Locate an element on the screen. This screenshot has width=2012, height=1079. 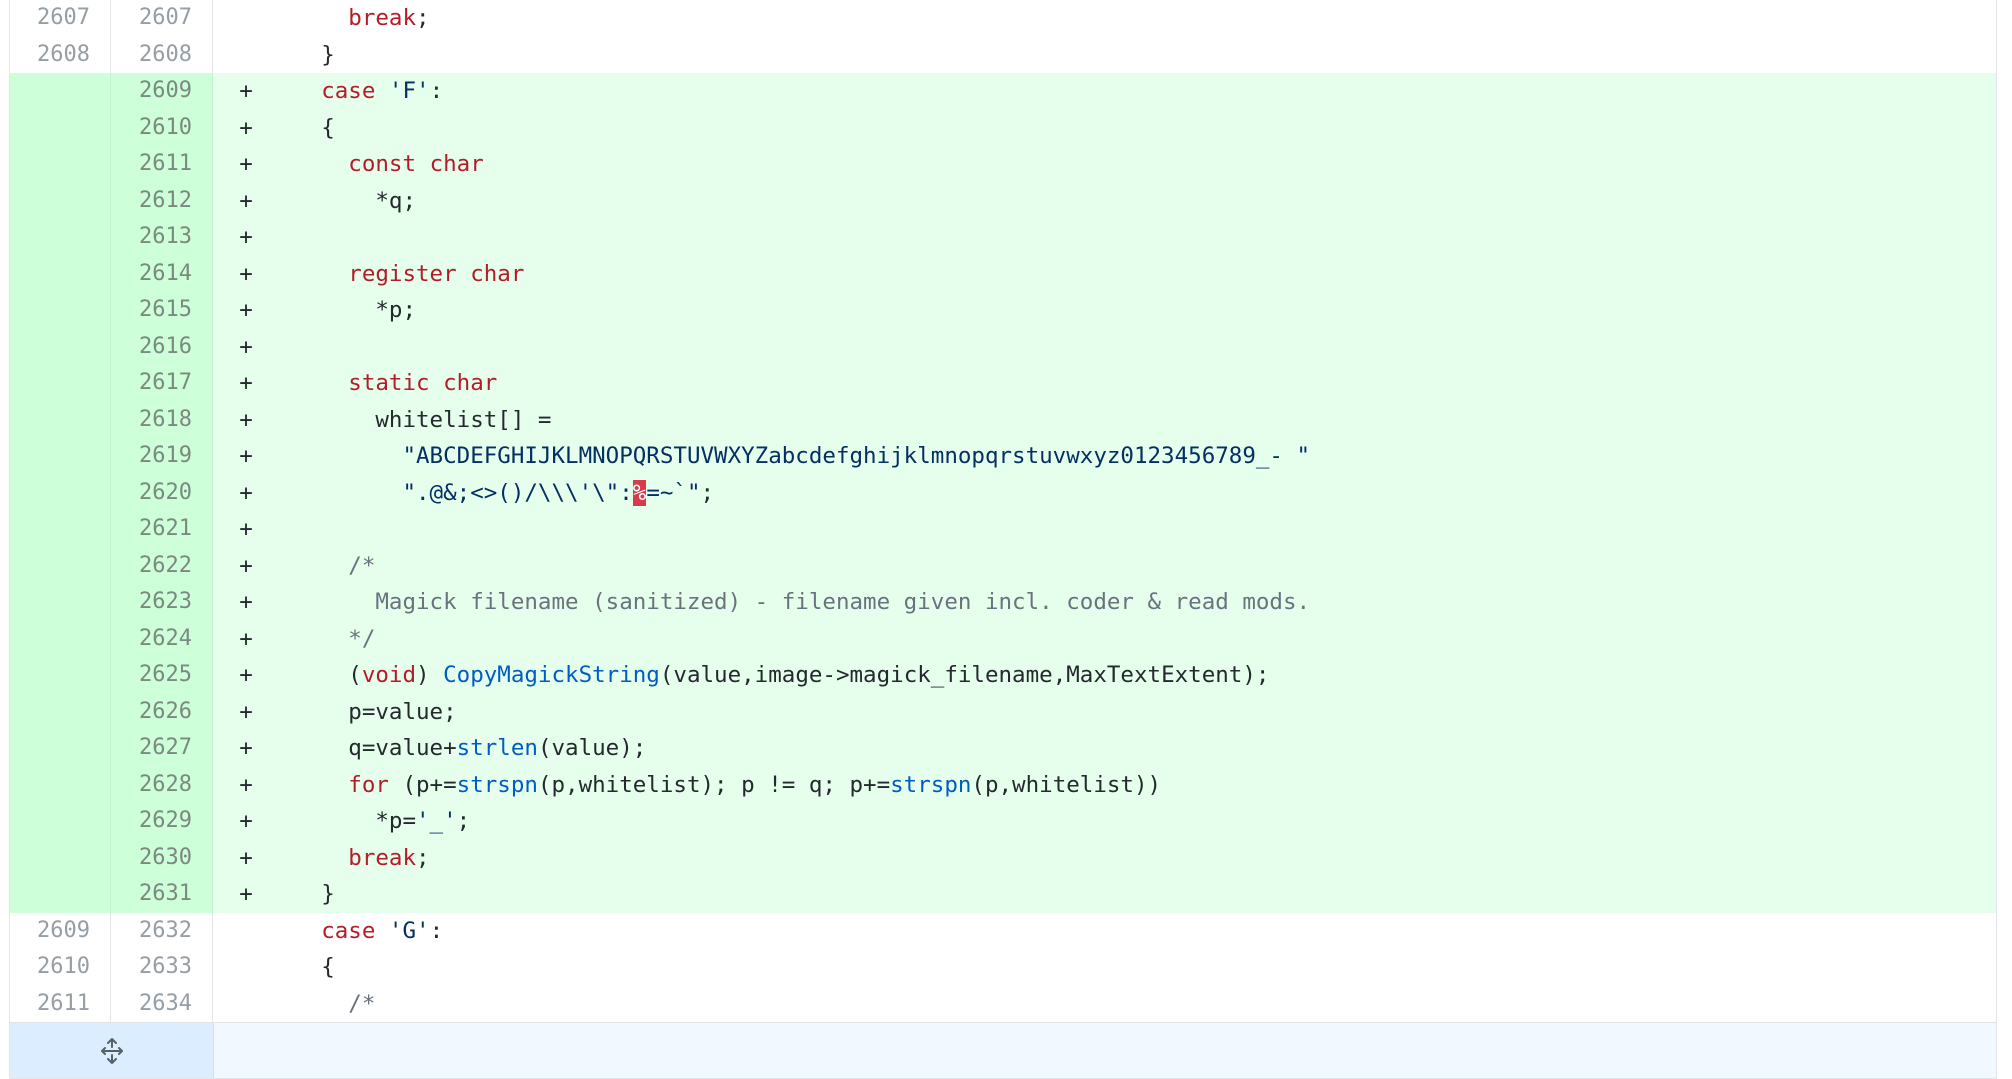
diff-line-added: 2622 + /* is located at coordinates (1003, 566).